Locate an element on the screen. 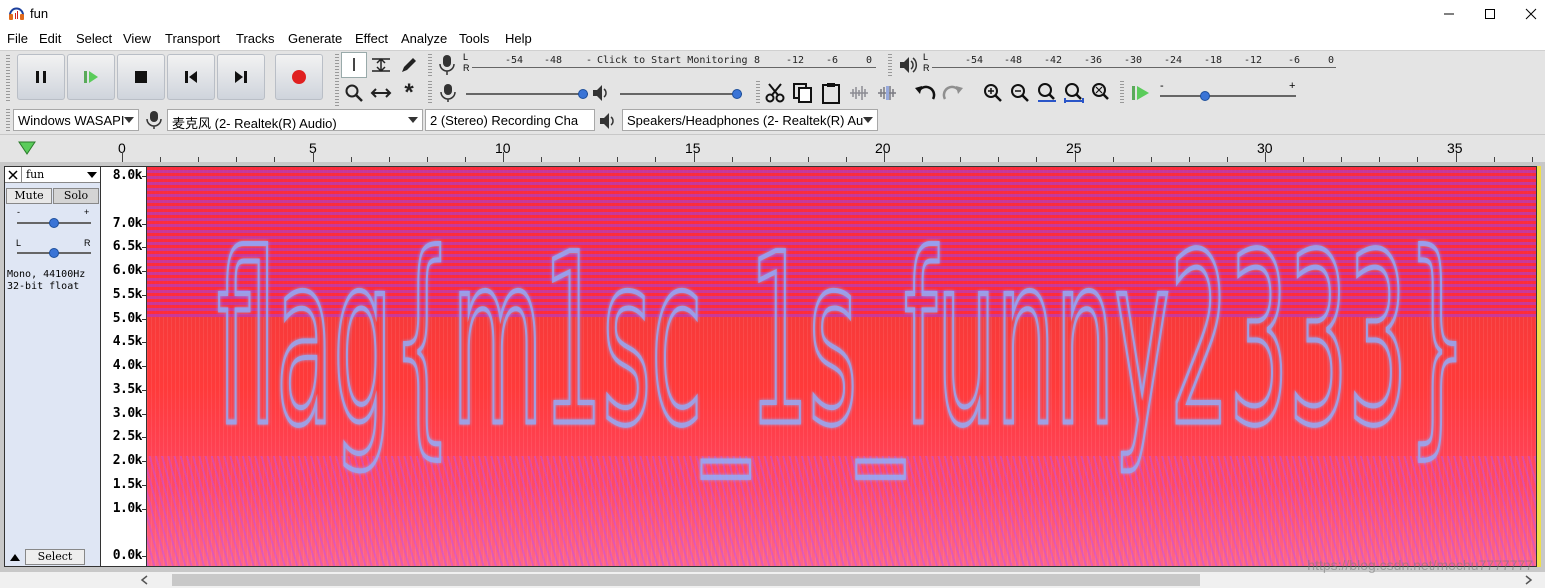  minimize-button is located at coordinates (1449, 14).